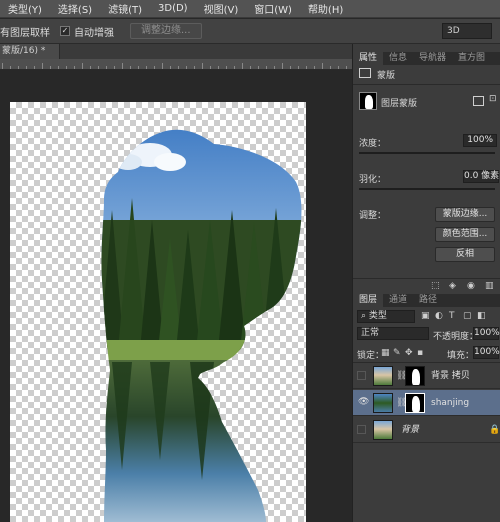 Image resolution: width=500 pixels, height=522 pixels. Describe the element at coordinates (450, 376) in the screenshot. I see `layer-name: 背景 拷贝` at that location.